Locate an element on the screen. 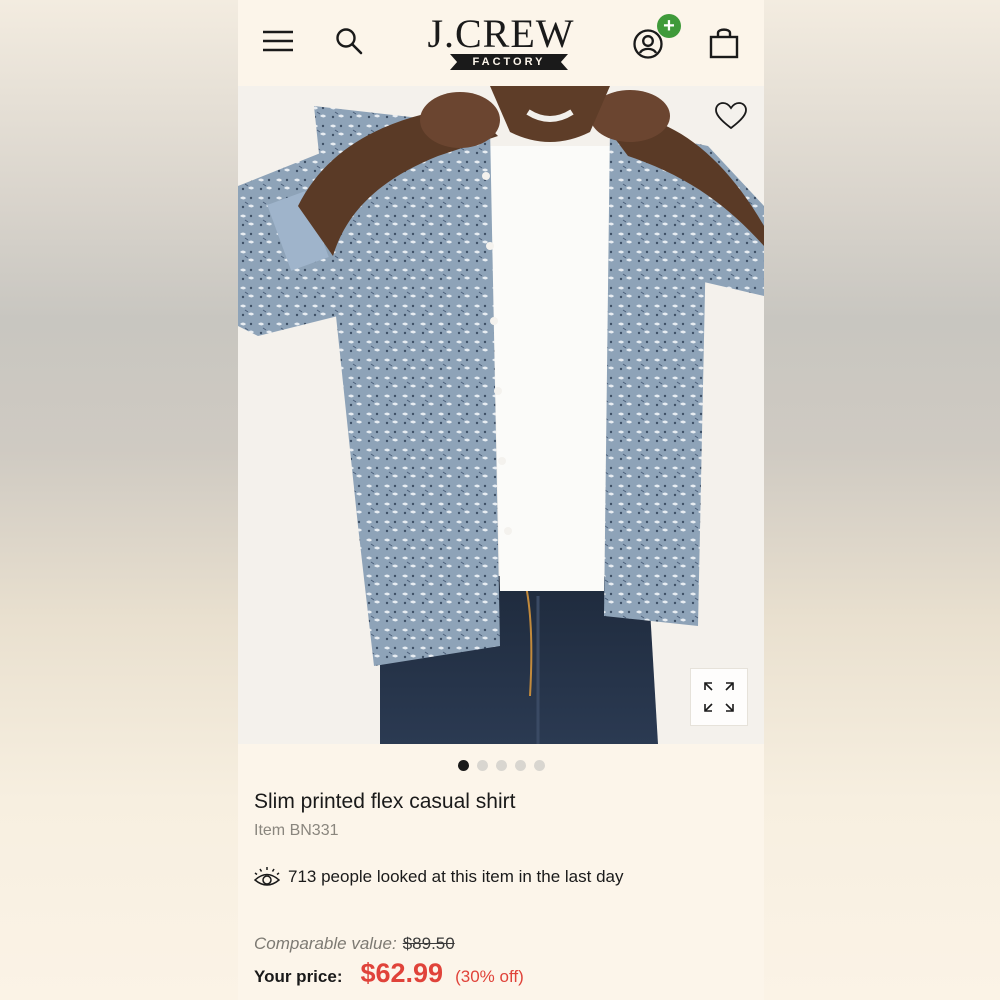 Image resolution: width=1000 pixels, height=1000 pixels. product-title: Slim printed flex casual shirt is located at coordinates (385, 801).